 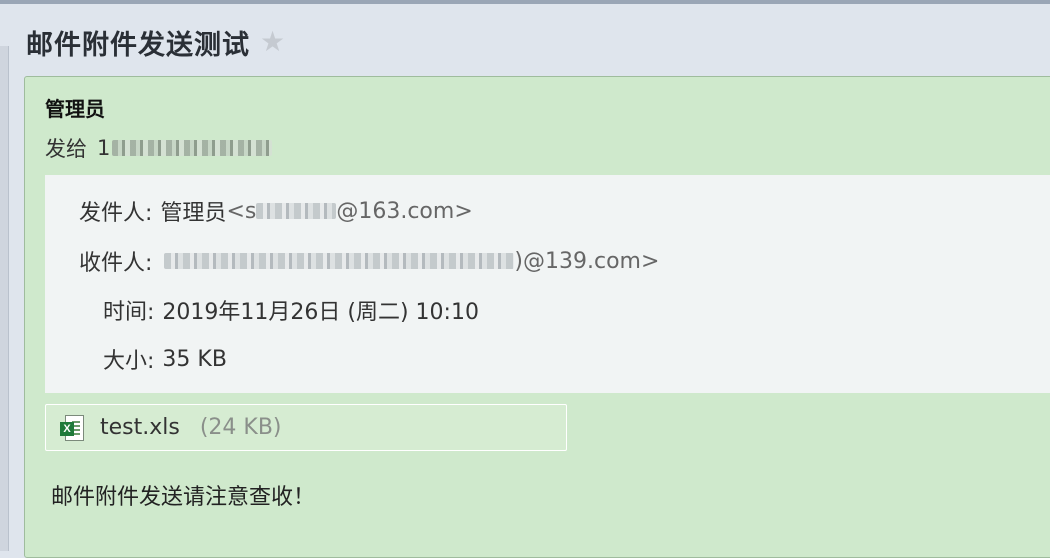 I want to click on sent-to-line: 发给 1, so click(x=159, y=148).